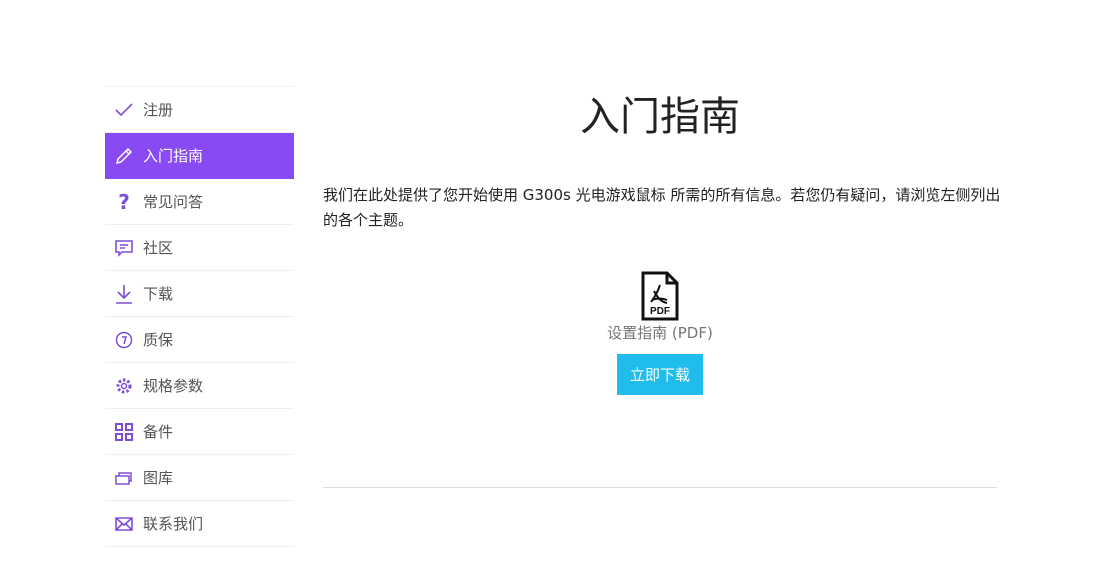  I want to click on sidebar-item-label: 质保, so click(158, 340).